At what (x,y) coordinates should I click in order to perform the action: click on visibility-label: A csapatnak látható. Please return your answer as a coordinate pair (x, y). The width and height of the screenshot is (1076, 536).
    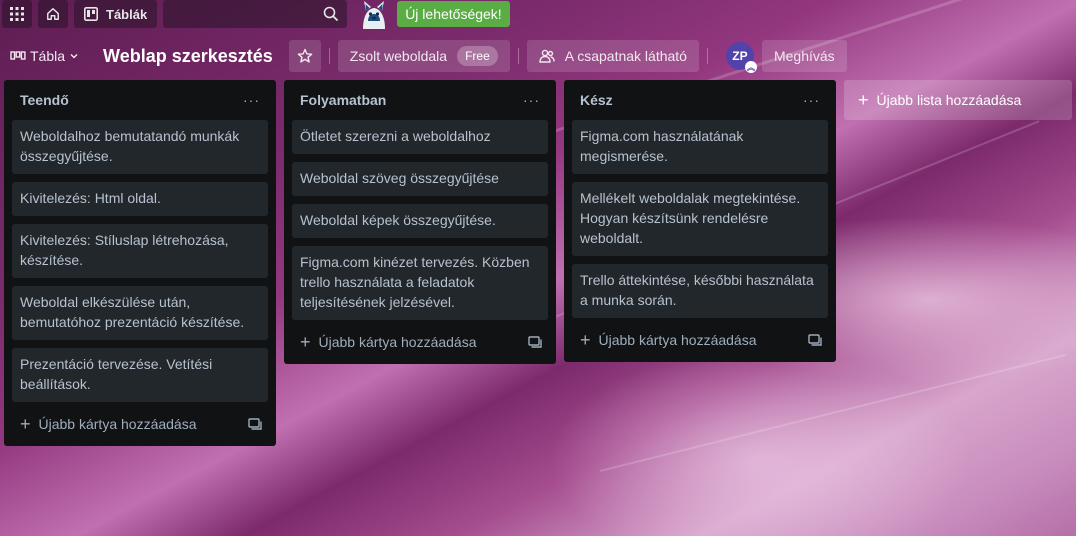
    Looking at the image, I should click on (625, 56).